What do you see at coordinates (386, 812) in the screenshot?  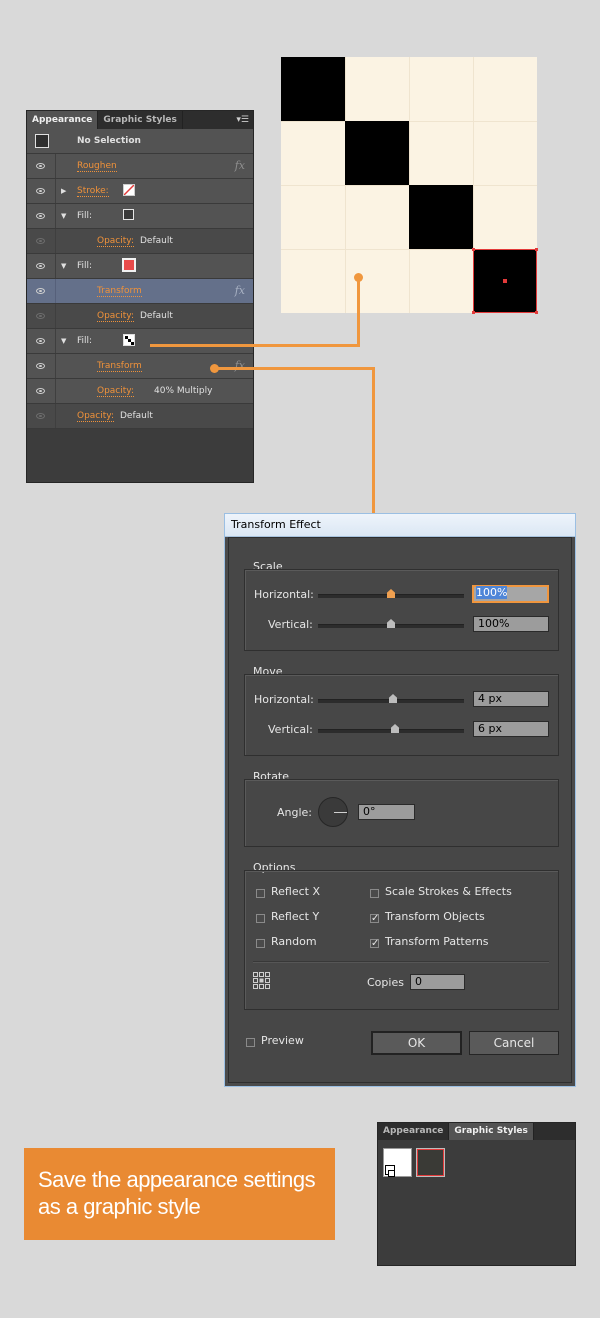 I see `angle-input: 0°` at bounding box center [386, 812].